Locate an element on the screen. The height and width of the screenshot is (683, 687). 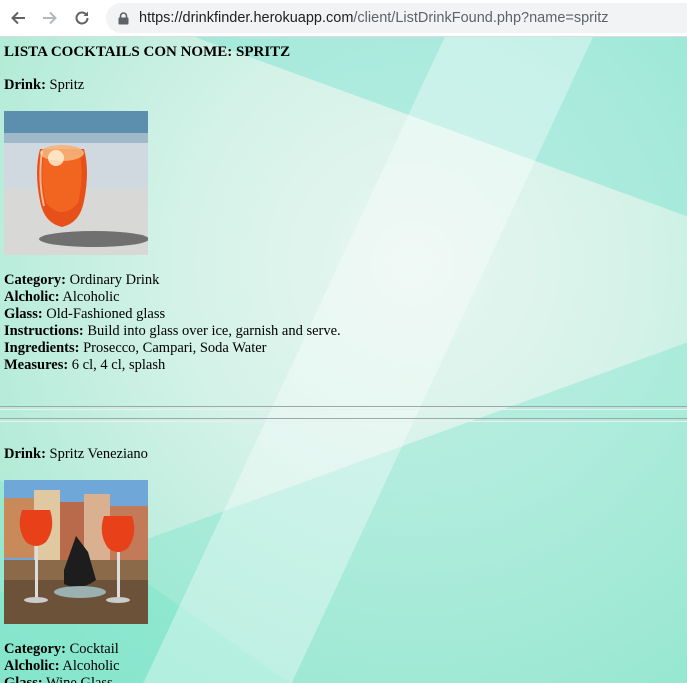
category-row: Category: Cocktail is located at coordinates (343, 649).